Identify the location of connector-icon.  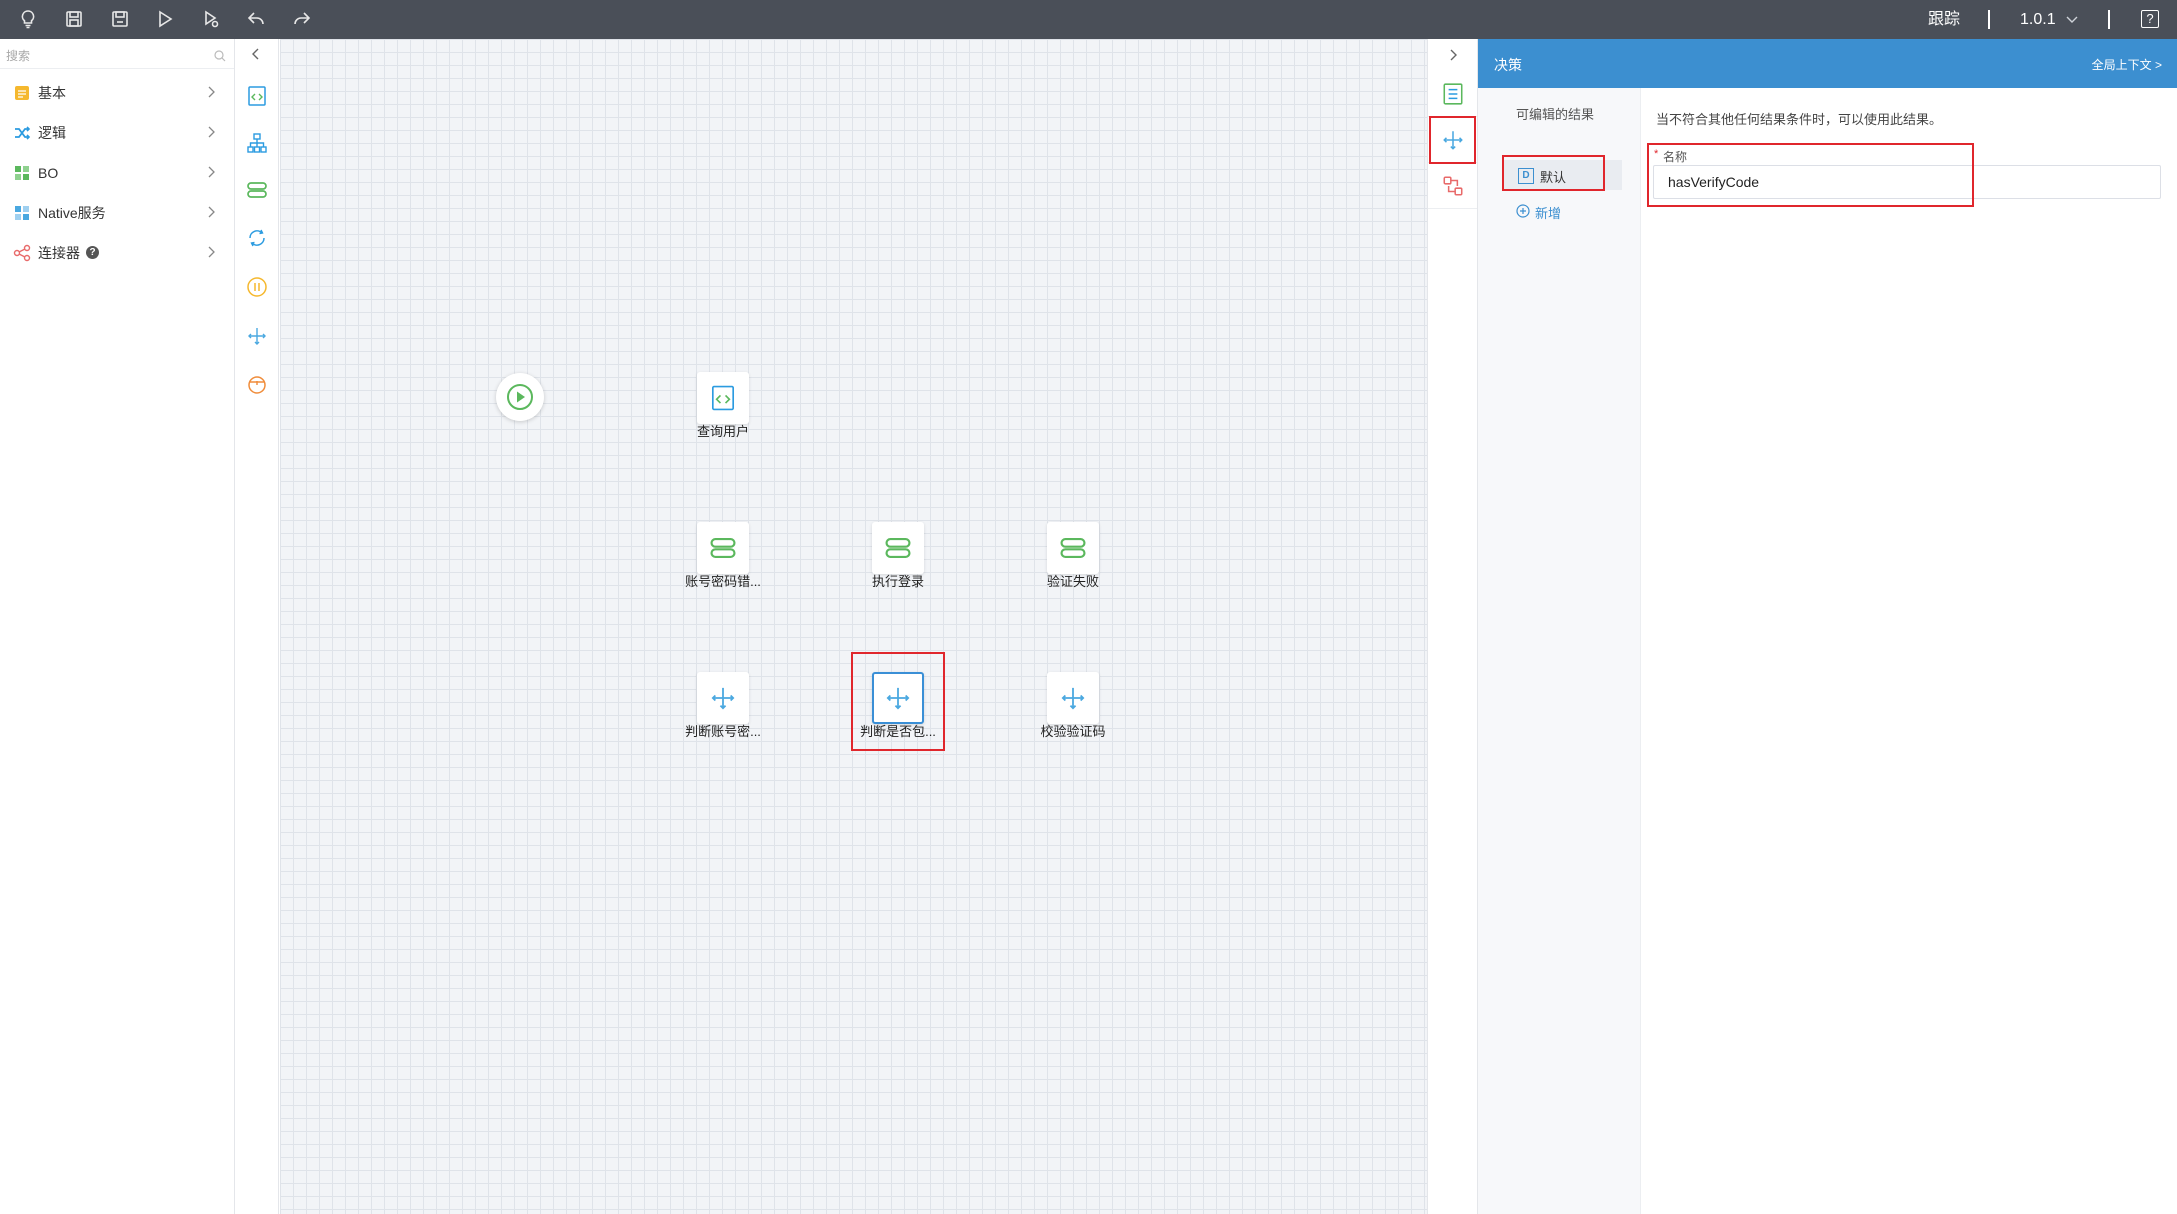
(22, 253).